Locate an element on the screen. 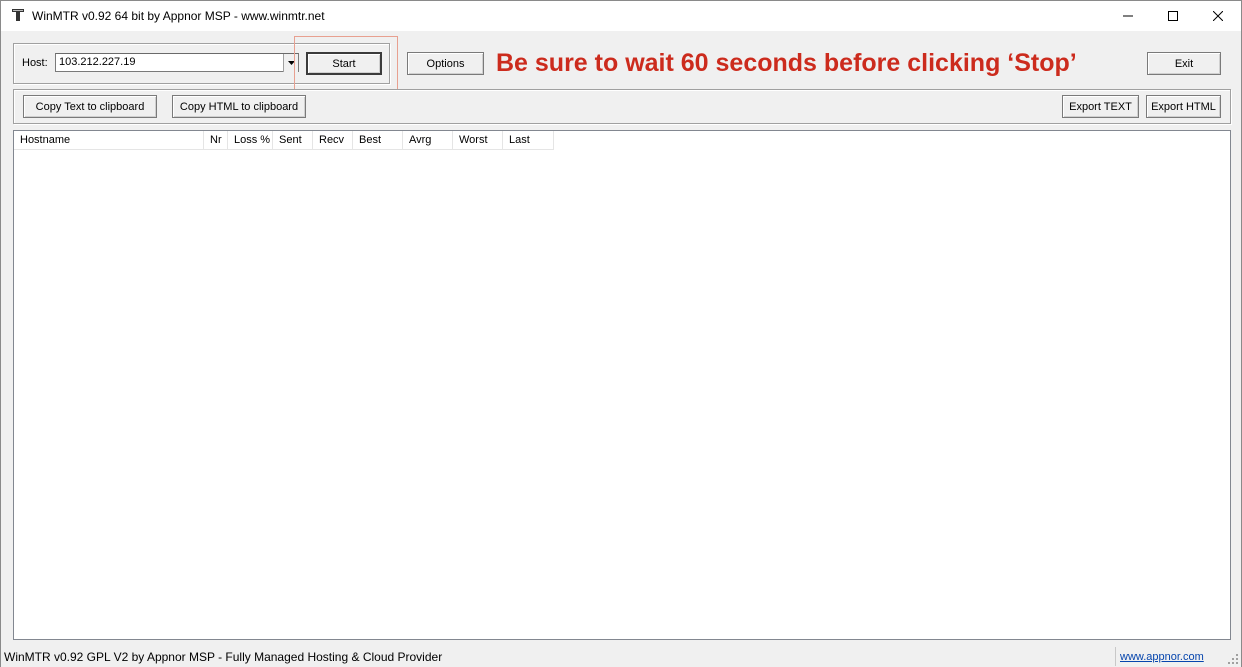 This screenshot has width=1242, height=667. column-header-hostname: Hostname is located at coordinates (109, 140).